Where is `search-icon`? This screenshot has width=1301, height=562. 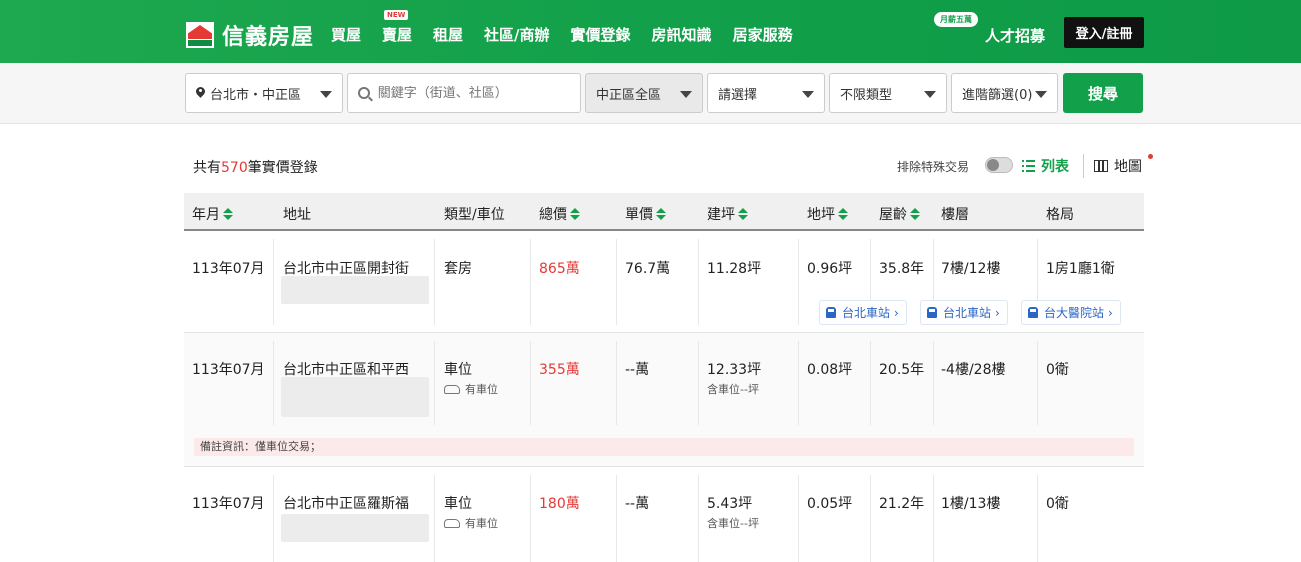
search-icon is located at coordinates (364, 93).